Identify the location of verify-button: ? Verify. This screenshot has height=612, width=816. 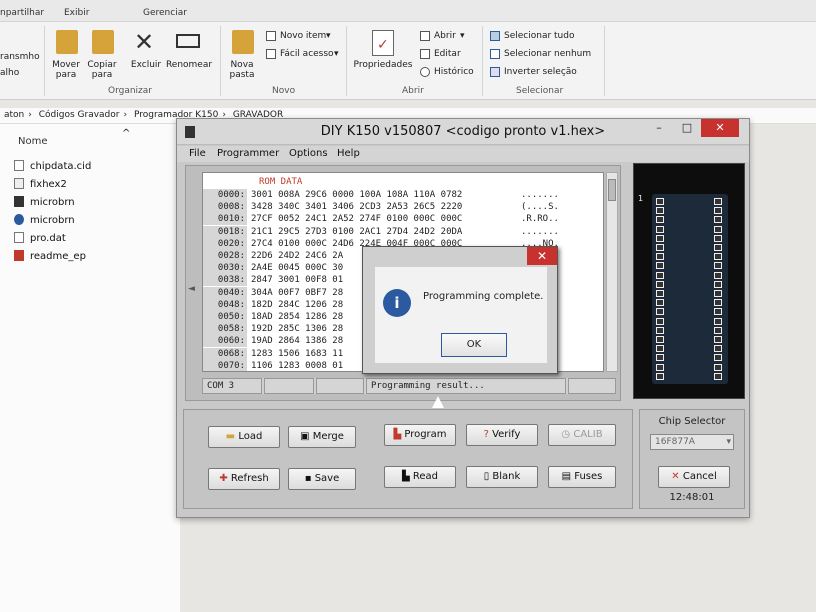
(502, 435).